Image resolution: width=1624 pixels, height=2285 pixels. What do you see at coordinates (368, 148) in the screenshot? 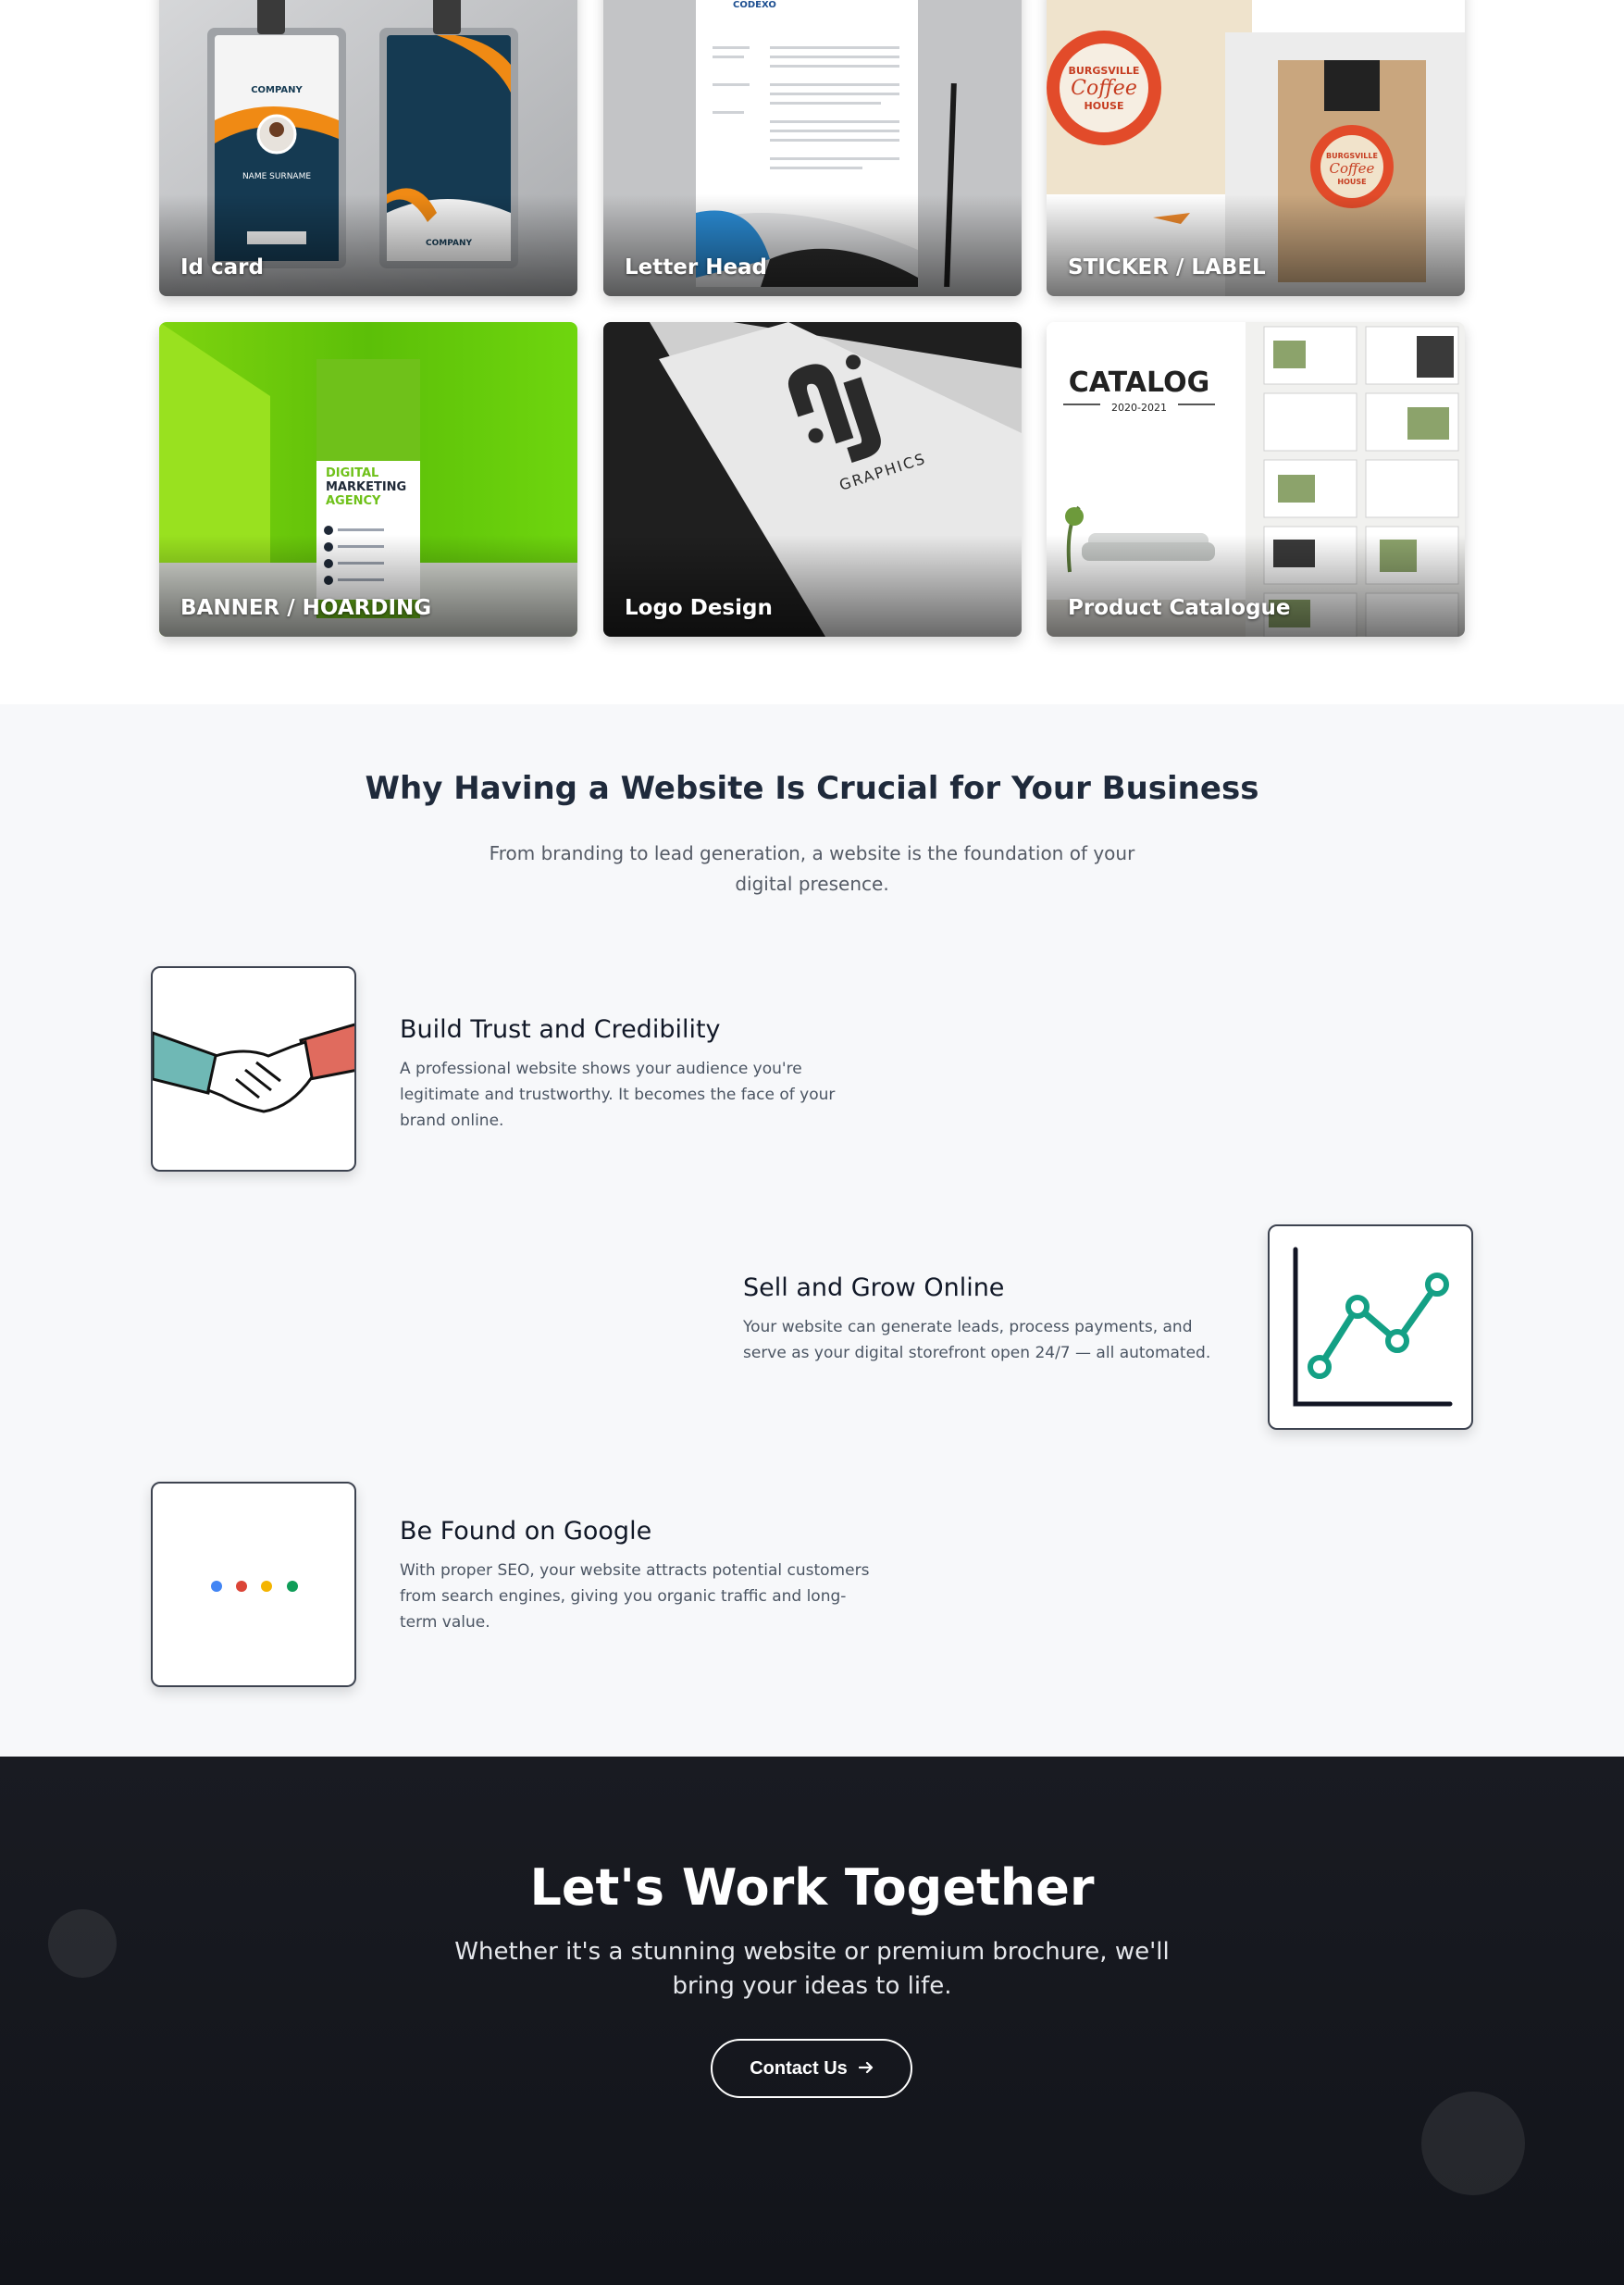
I see `portfolio-tile-id-card: COMPANY NAME SURNAME COMPANY Id card` at bounding box center [368, 148].